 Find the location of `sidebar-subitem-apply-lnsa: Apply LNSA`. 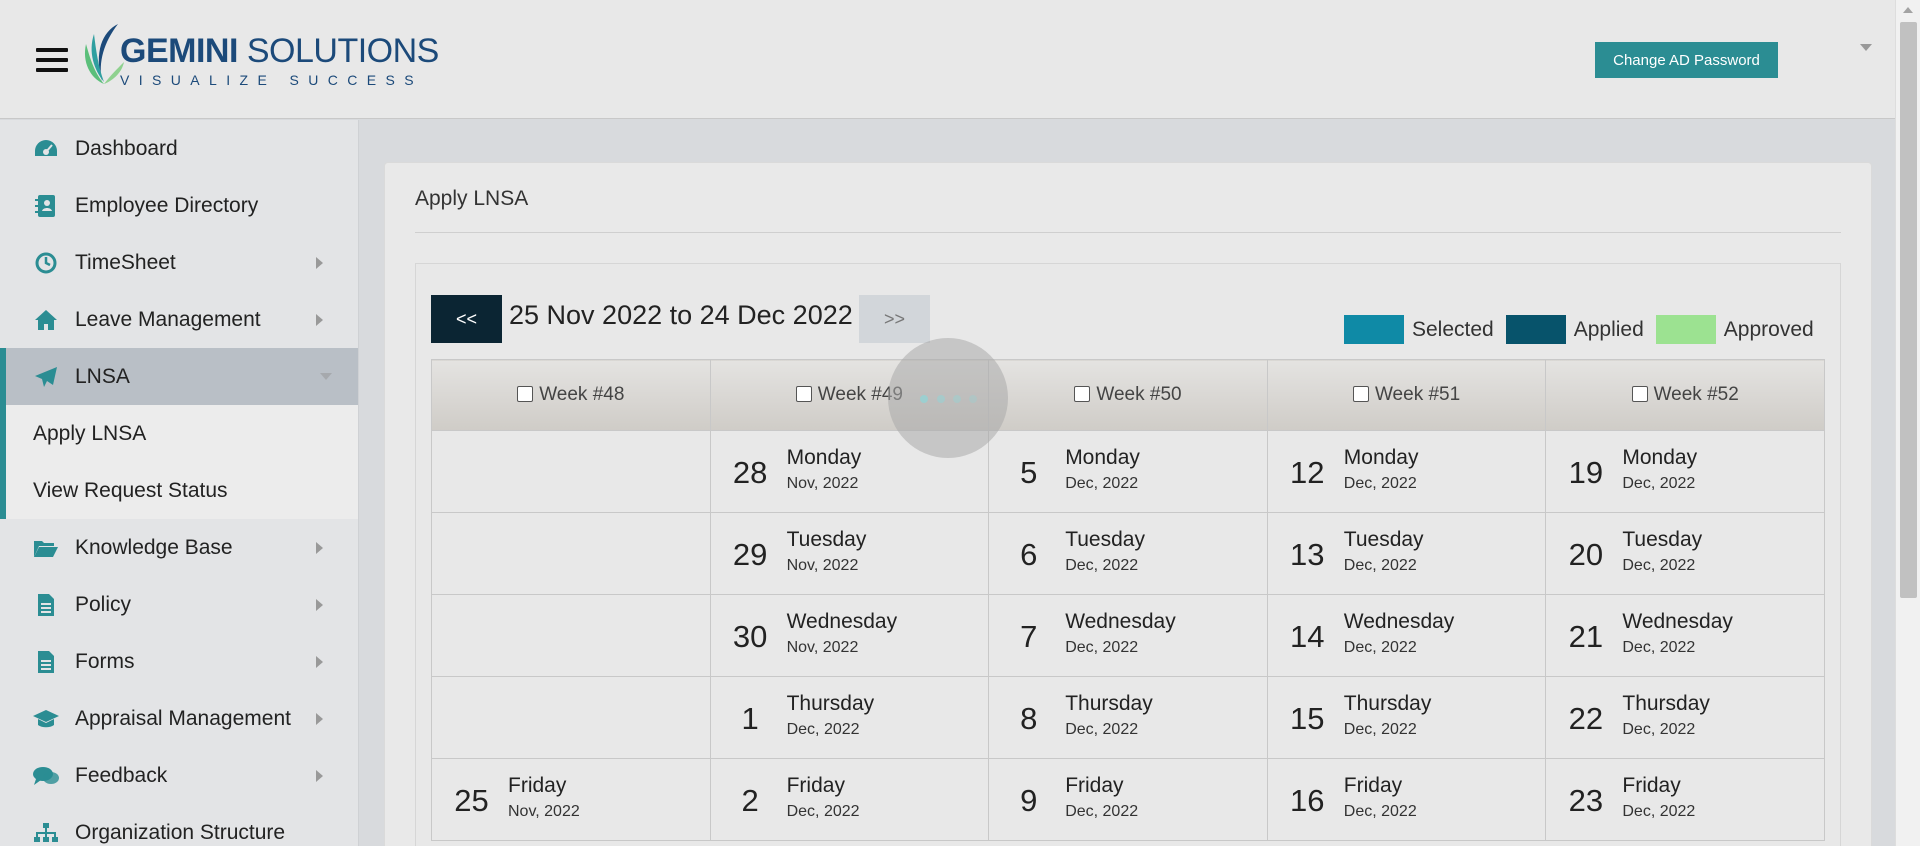

sidebar-subitem-apply-lnsa: Apply LNSA is located at coordinates (179, 433).